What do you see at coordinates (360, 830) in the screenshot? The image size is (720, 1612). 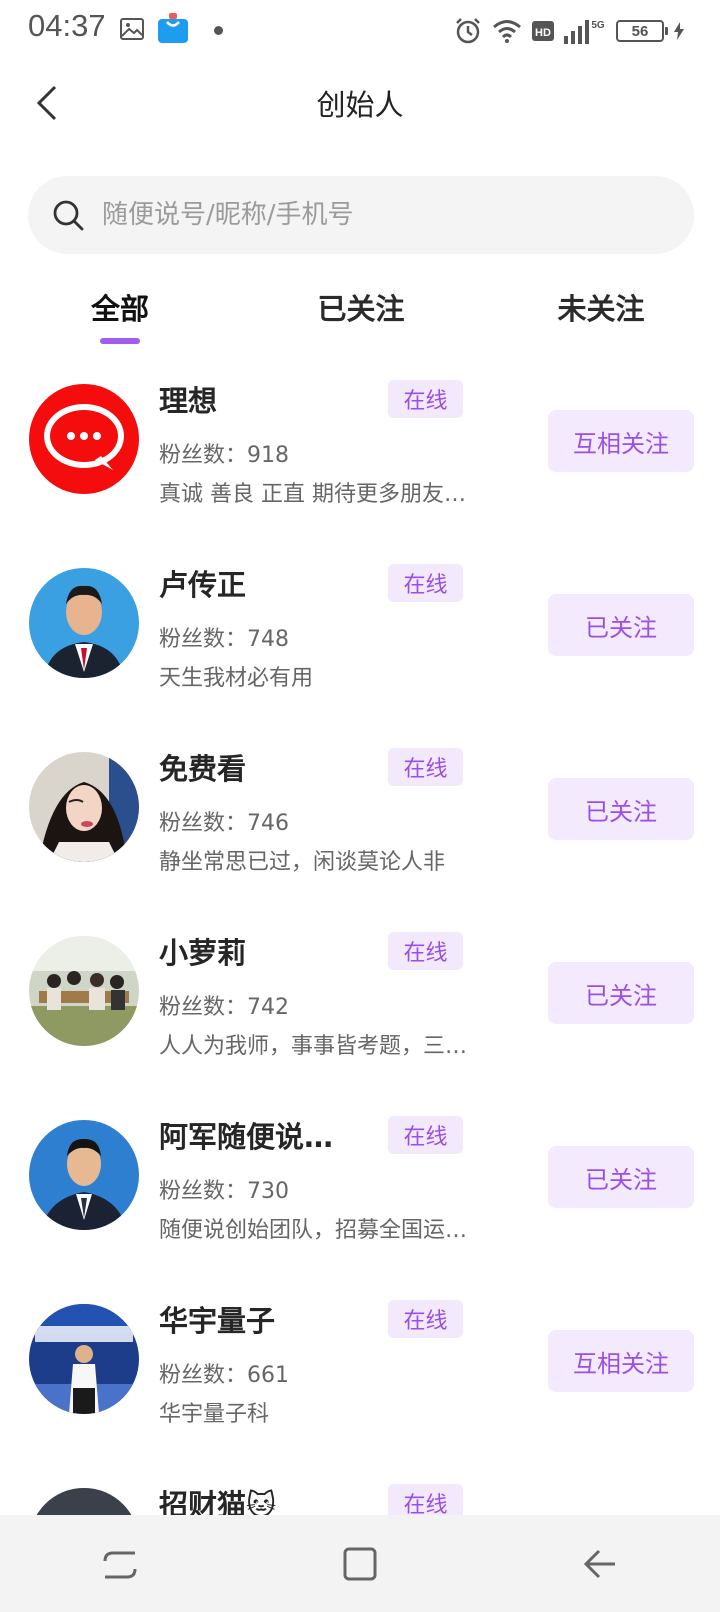 I see `list-item: 免费看 在线 粉丝数：746 静坐常思已过，闲谈莫论人非 已关注` at bounding box center [360, 830].